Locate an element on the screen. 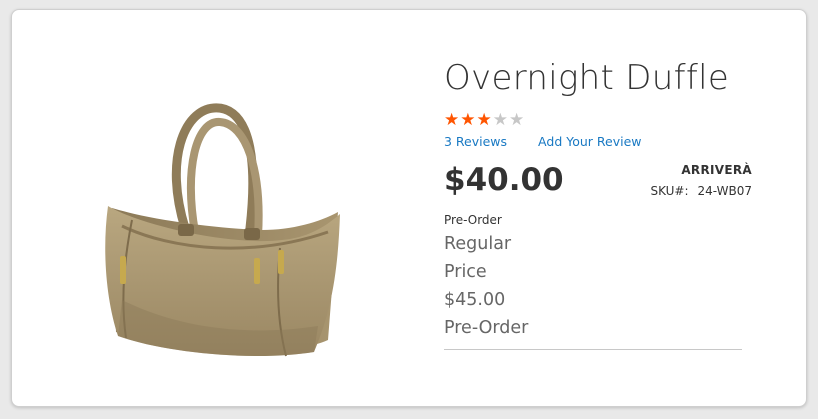 This screenshot has height=419, width=818. stock-status: ARRIVERÀ is located at coordinates (716, 170).